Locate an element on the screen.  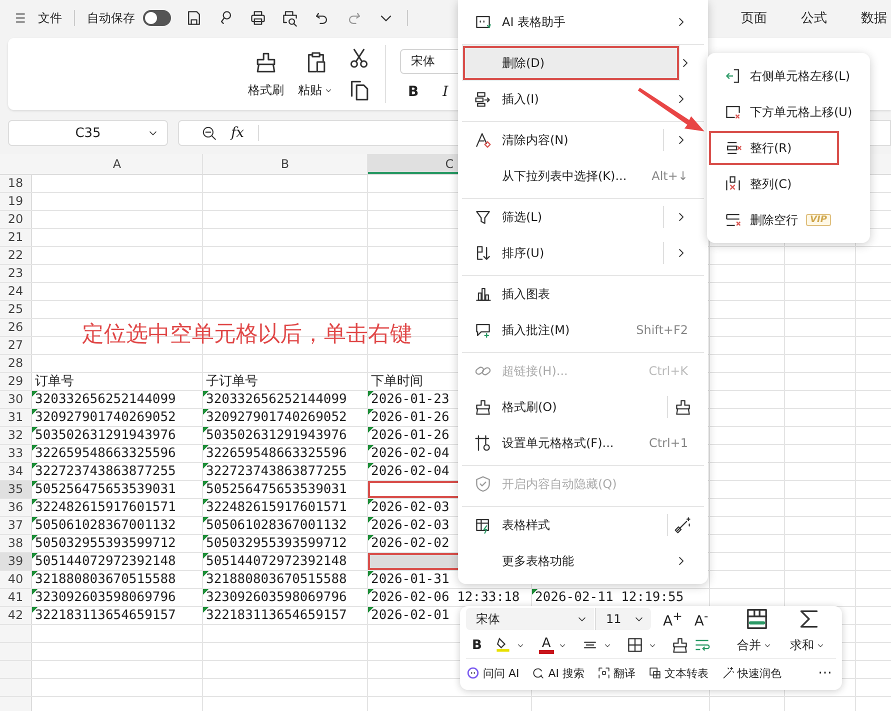
menu-item: 整行(R) is located at coordinates (774, 148).